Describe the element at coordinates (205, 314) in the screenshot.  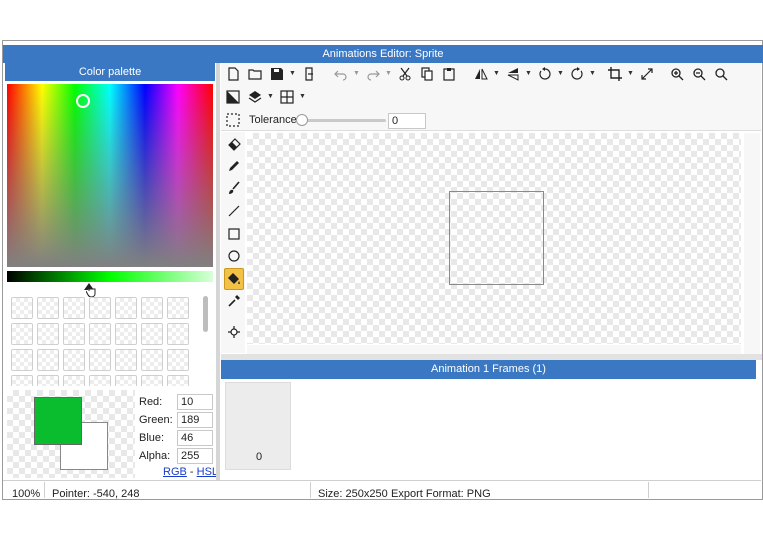
I see `swatch-scrollbar` at that location.